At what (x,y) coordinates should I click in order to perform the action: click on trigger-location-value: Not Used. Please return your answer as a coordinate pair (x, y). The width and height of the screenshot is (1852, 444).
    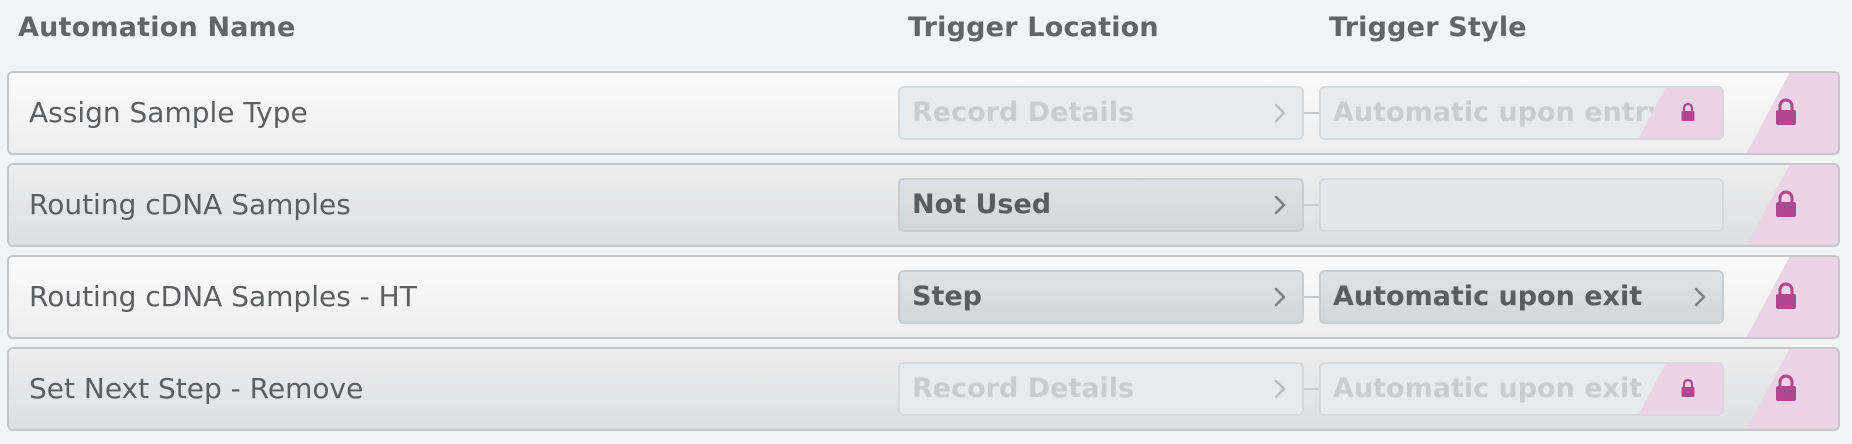
    Looking at the image, I should click on (982, 204).